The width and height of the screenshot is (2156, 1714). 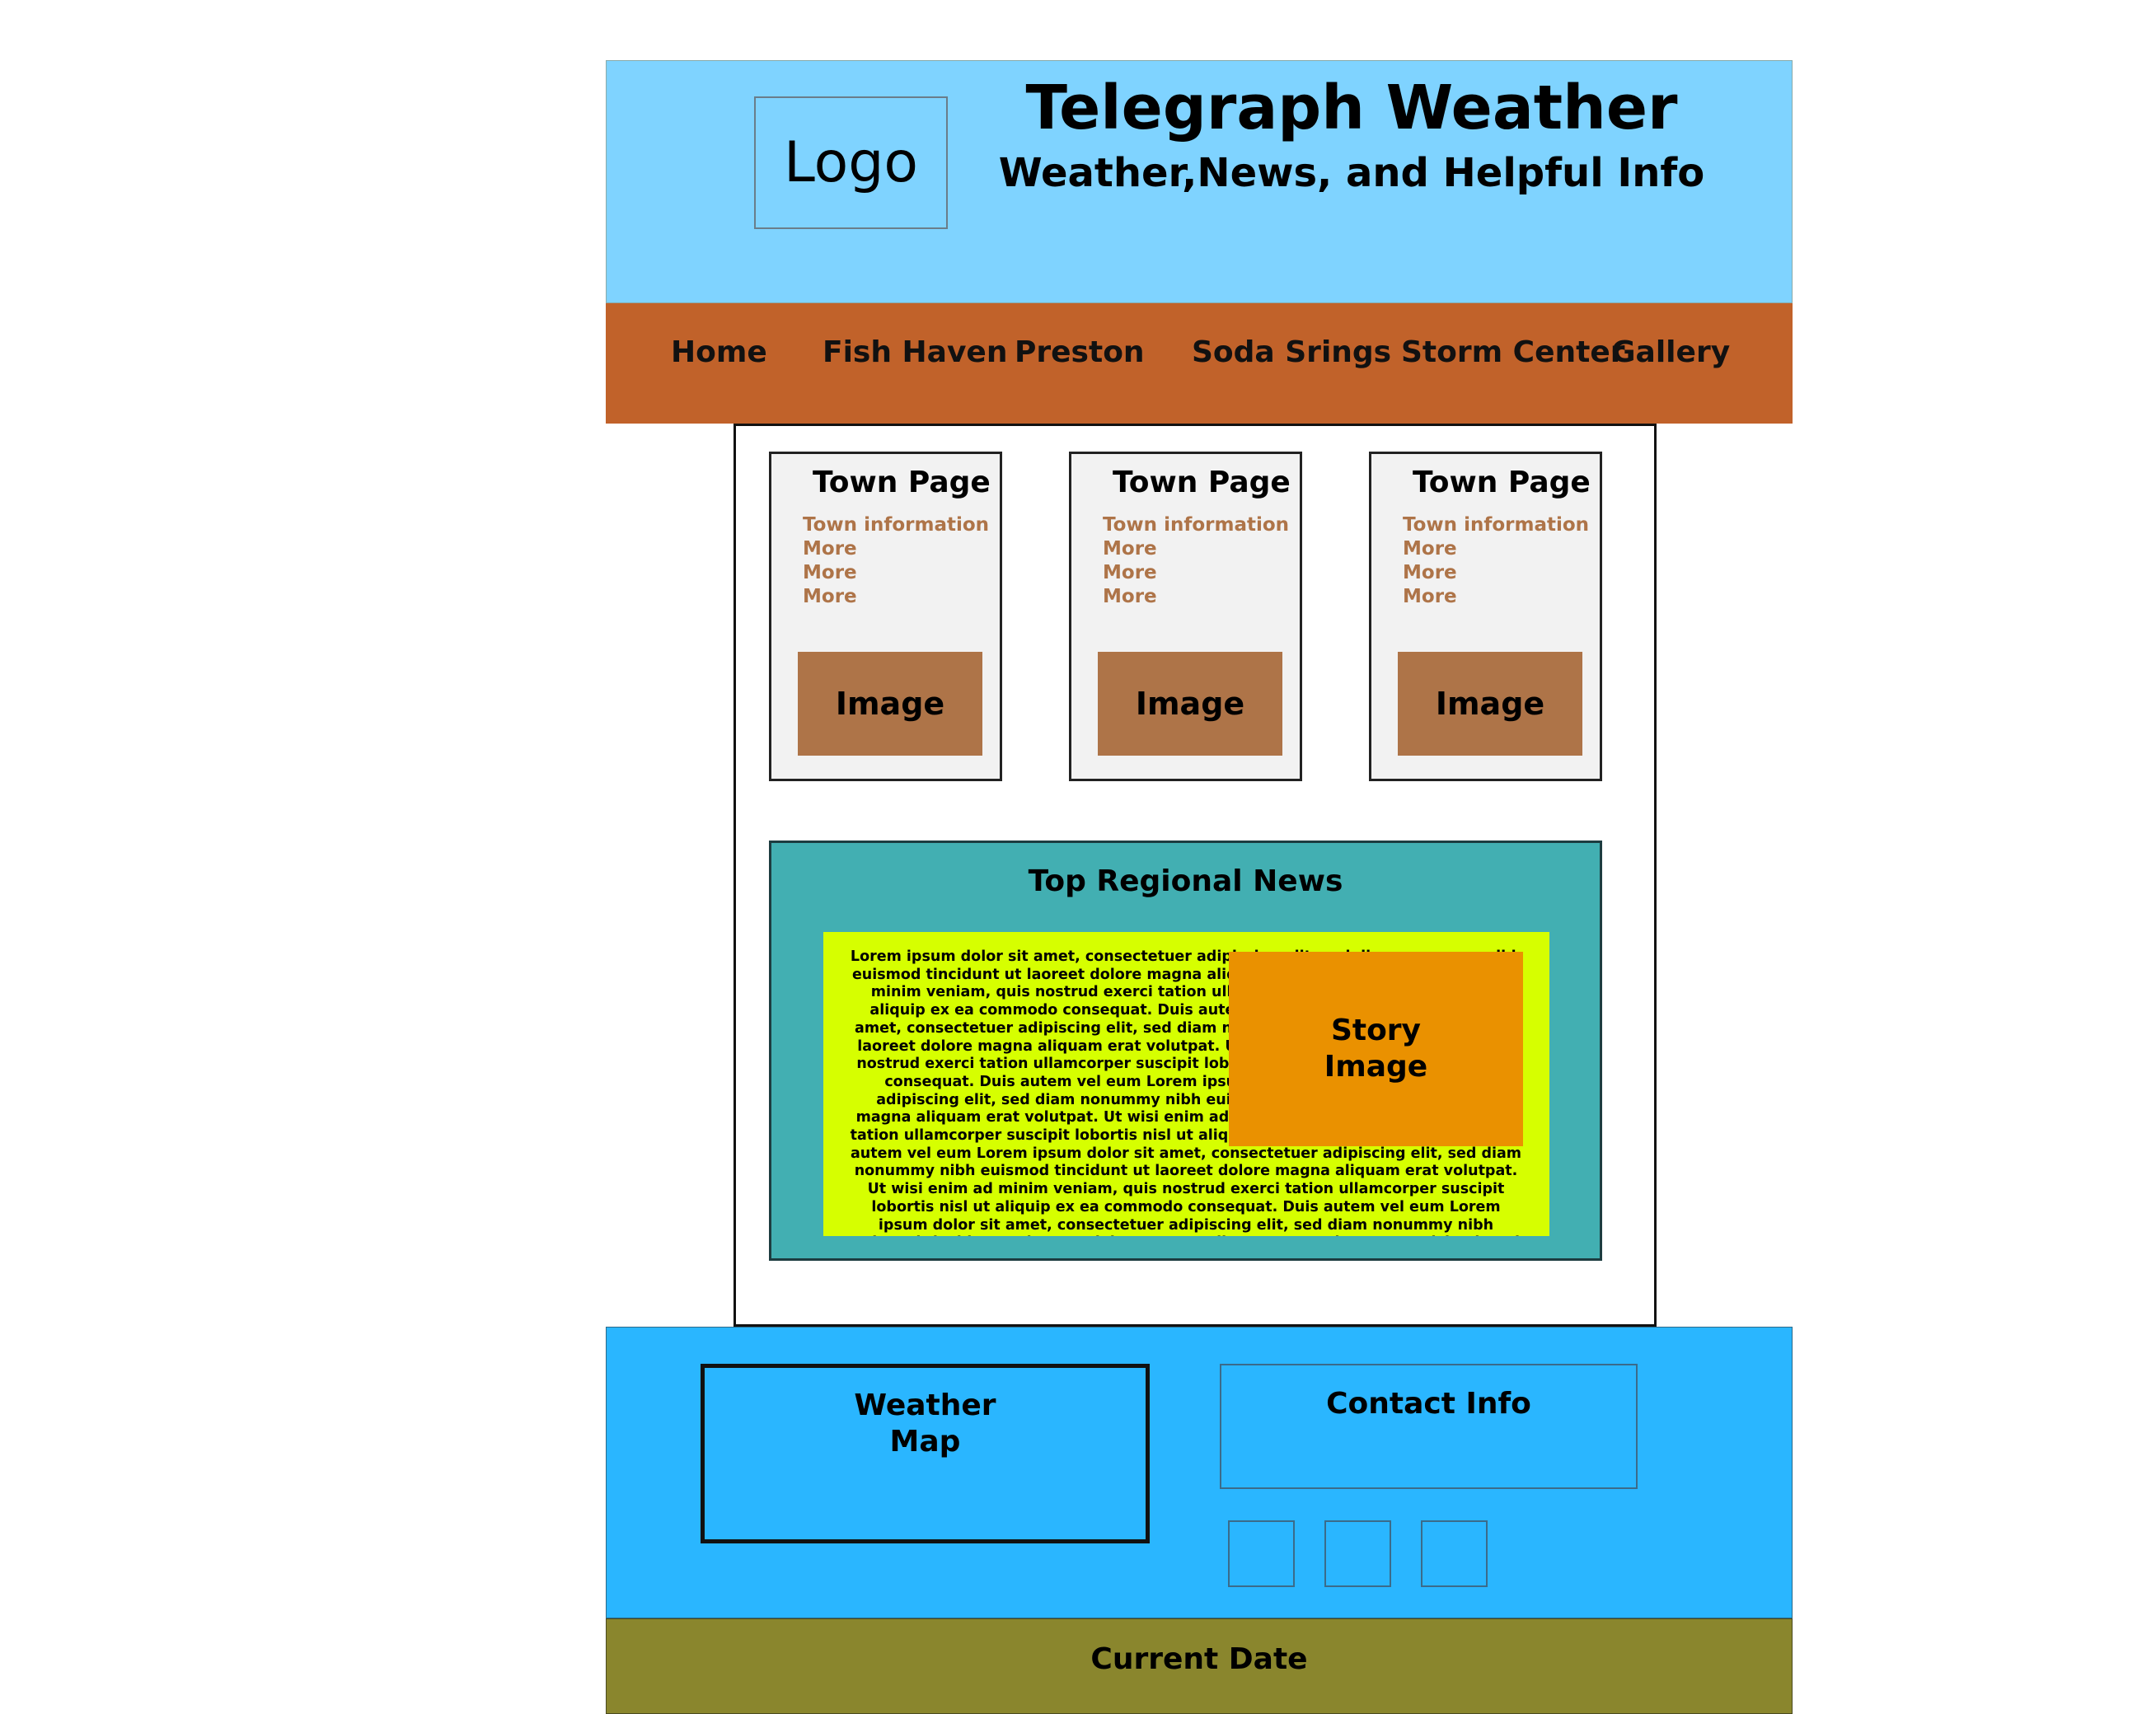 What do you see at coordinates (915, 352) in the screenshot?
I see `nav-item-fish-haven: Fish Haven` at bounding box center [915, 352].